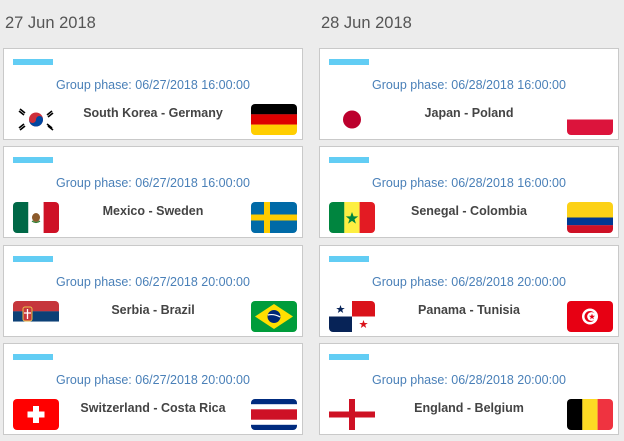 This screenshot has width=624, height=441. I want to click on england-flag-icon, so click(352, 414).